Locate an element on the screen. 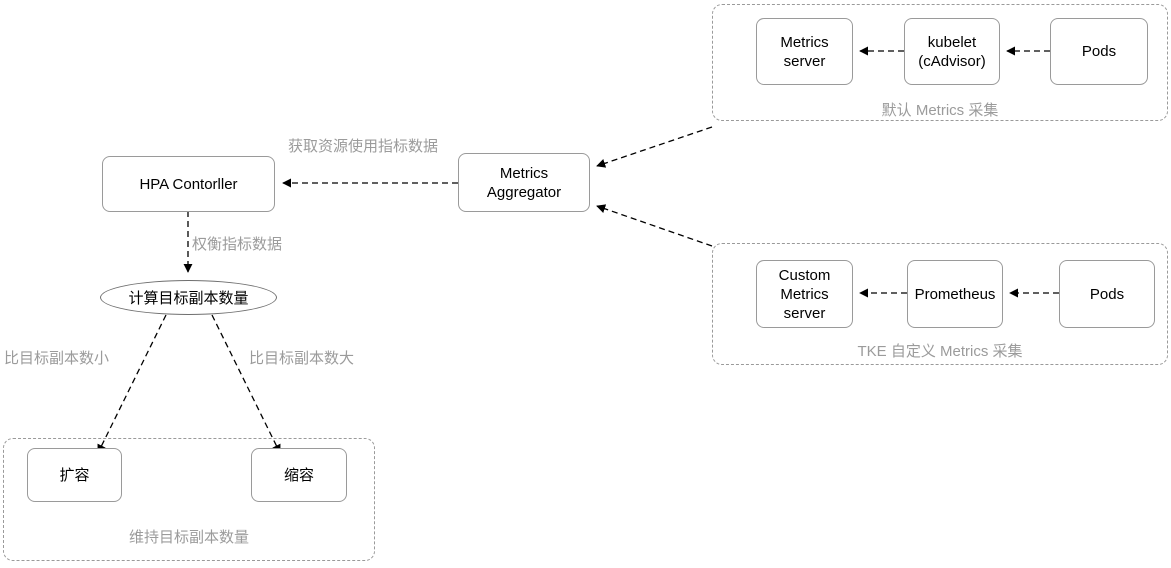 The image size is (1171, 568). node-custom-metrics-server: Custom Metrics server is located at coordinates (804, 294).